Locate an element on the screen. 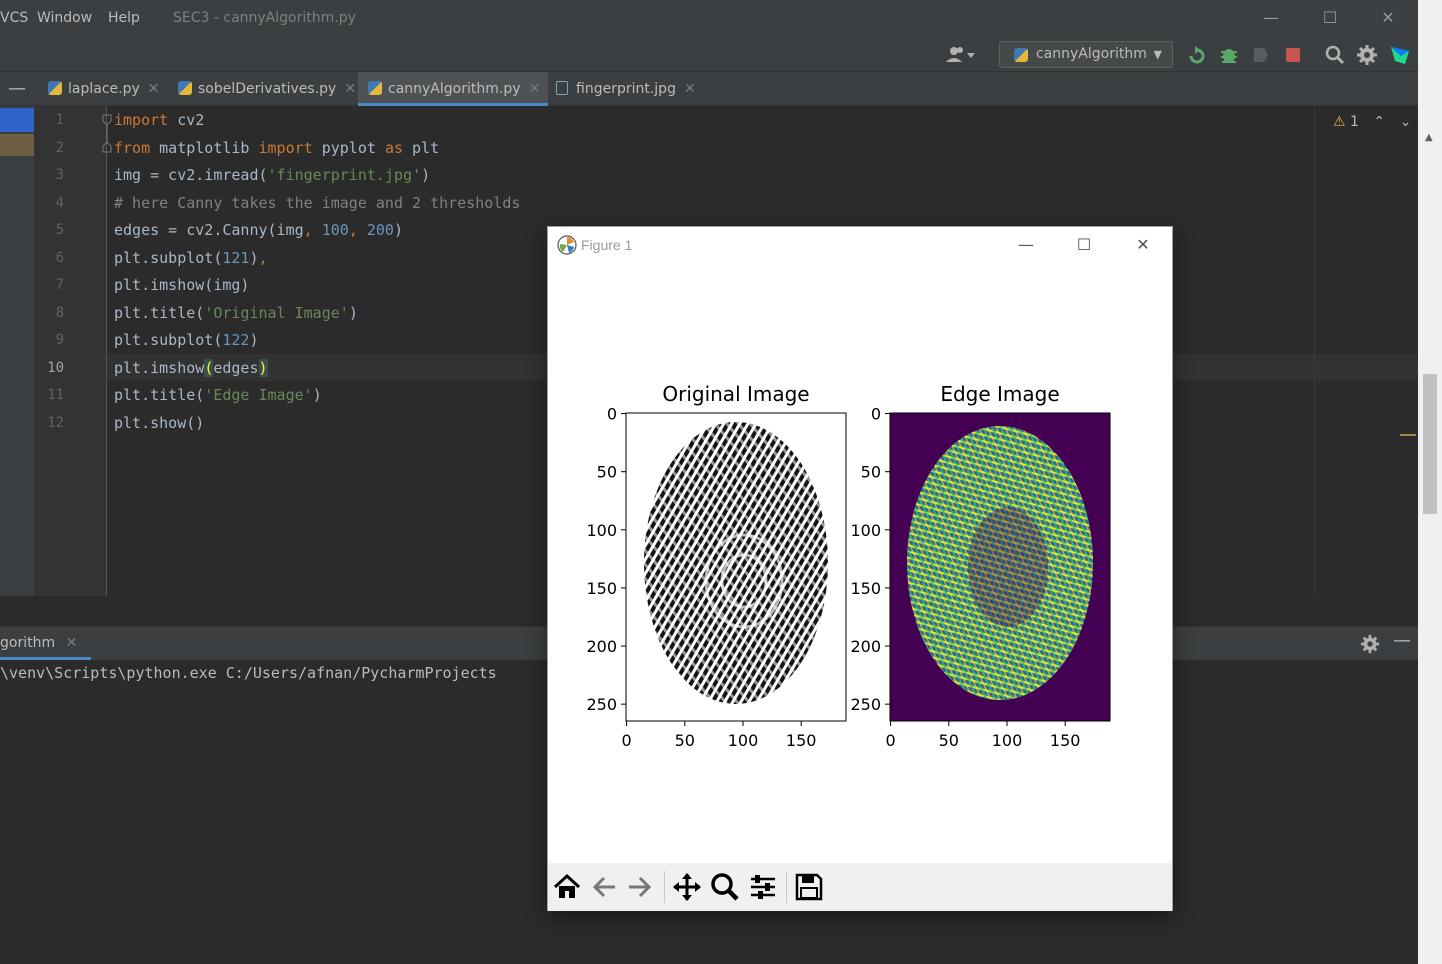  tab-cannyalgorithm: cannyAlgorithm.py ✕ is located at coordinates (453, 89).